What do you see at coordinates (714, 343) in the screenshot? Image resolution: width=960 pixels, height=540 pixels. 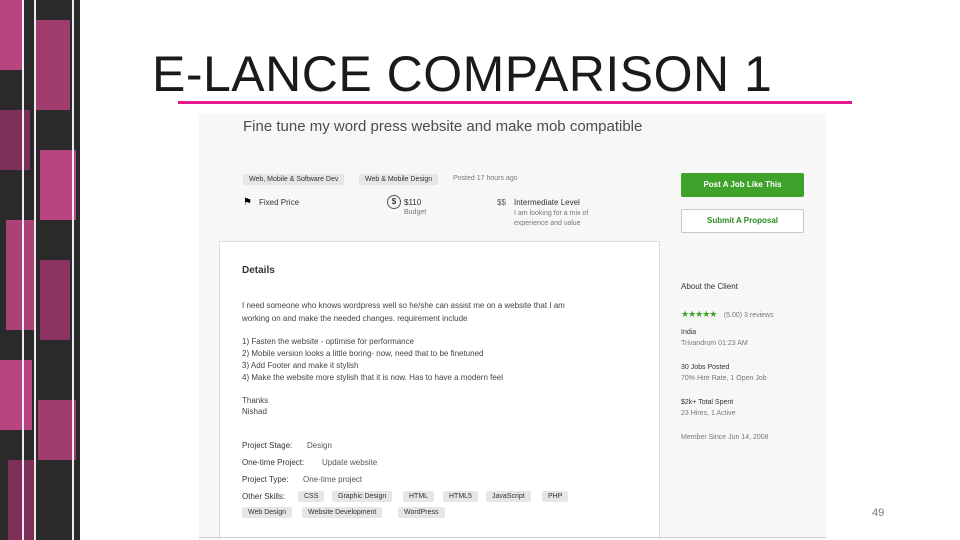 I see `client-city-time: Trivandrum 01:23 AM` at bounding box center [714, 343].